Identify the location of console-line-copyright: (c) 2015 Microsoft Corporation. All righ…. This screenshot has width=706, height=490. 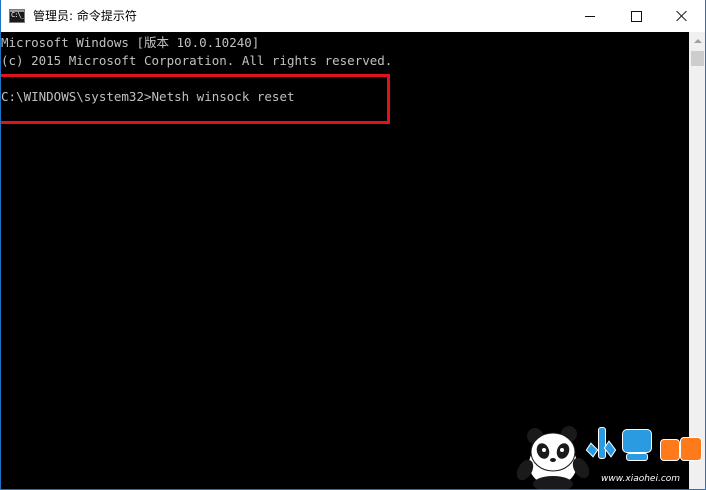
(197, 60).